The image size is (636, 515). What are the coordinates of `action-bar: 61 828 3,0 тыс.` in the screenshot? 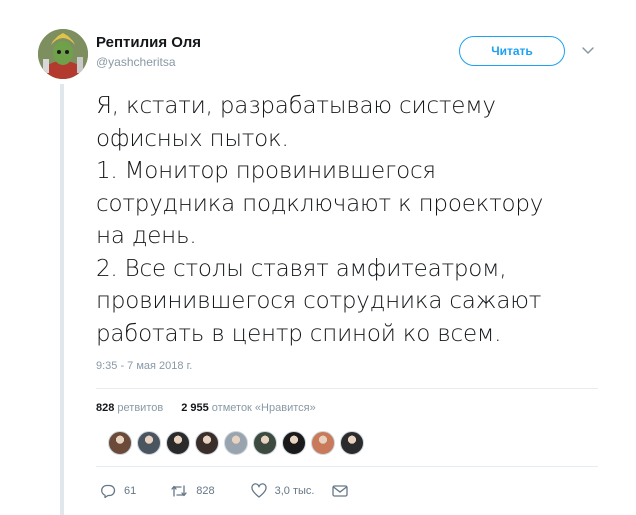 It's located at (224, 491).